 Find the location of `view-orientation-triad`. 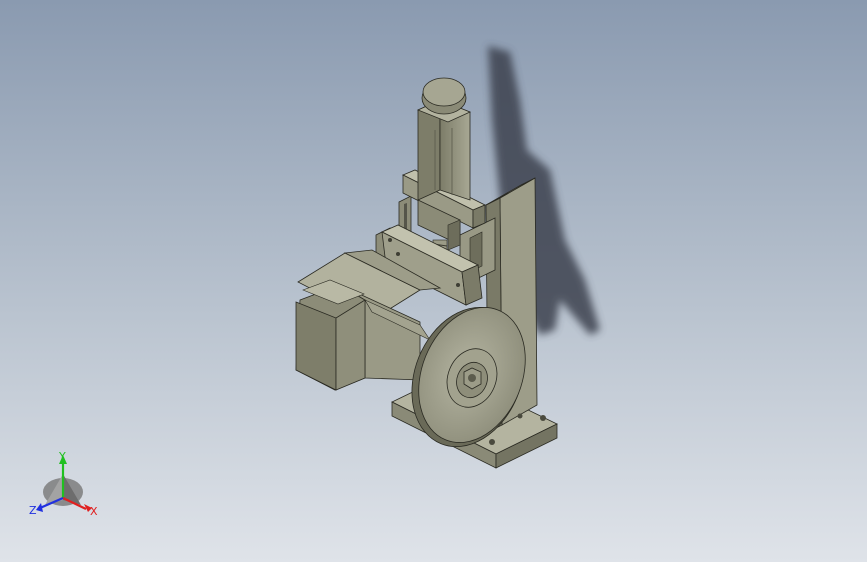

view-orientation-triad is located at coordinates (64, 483).